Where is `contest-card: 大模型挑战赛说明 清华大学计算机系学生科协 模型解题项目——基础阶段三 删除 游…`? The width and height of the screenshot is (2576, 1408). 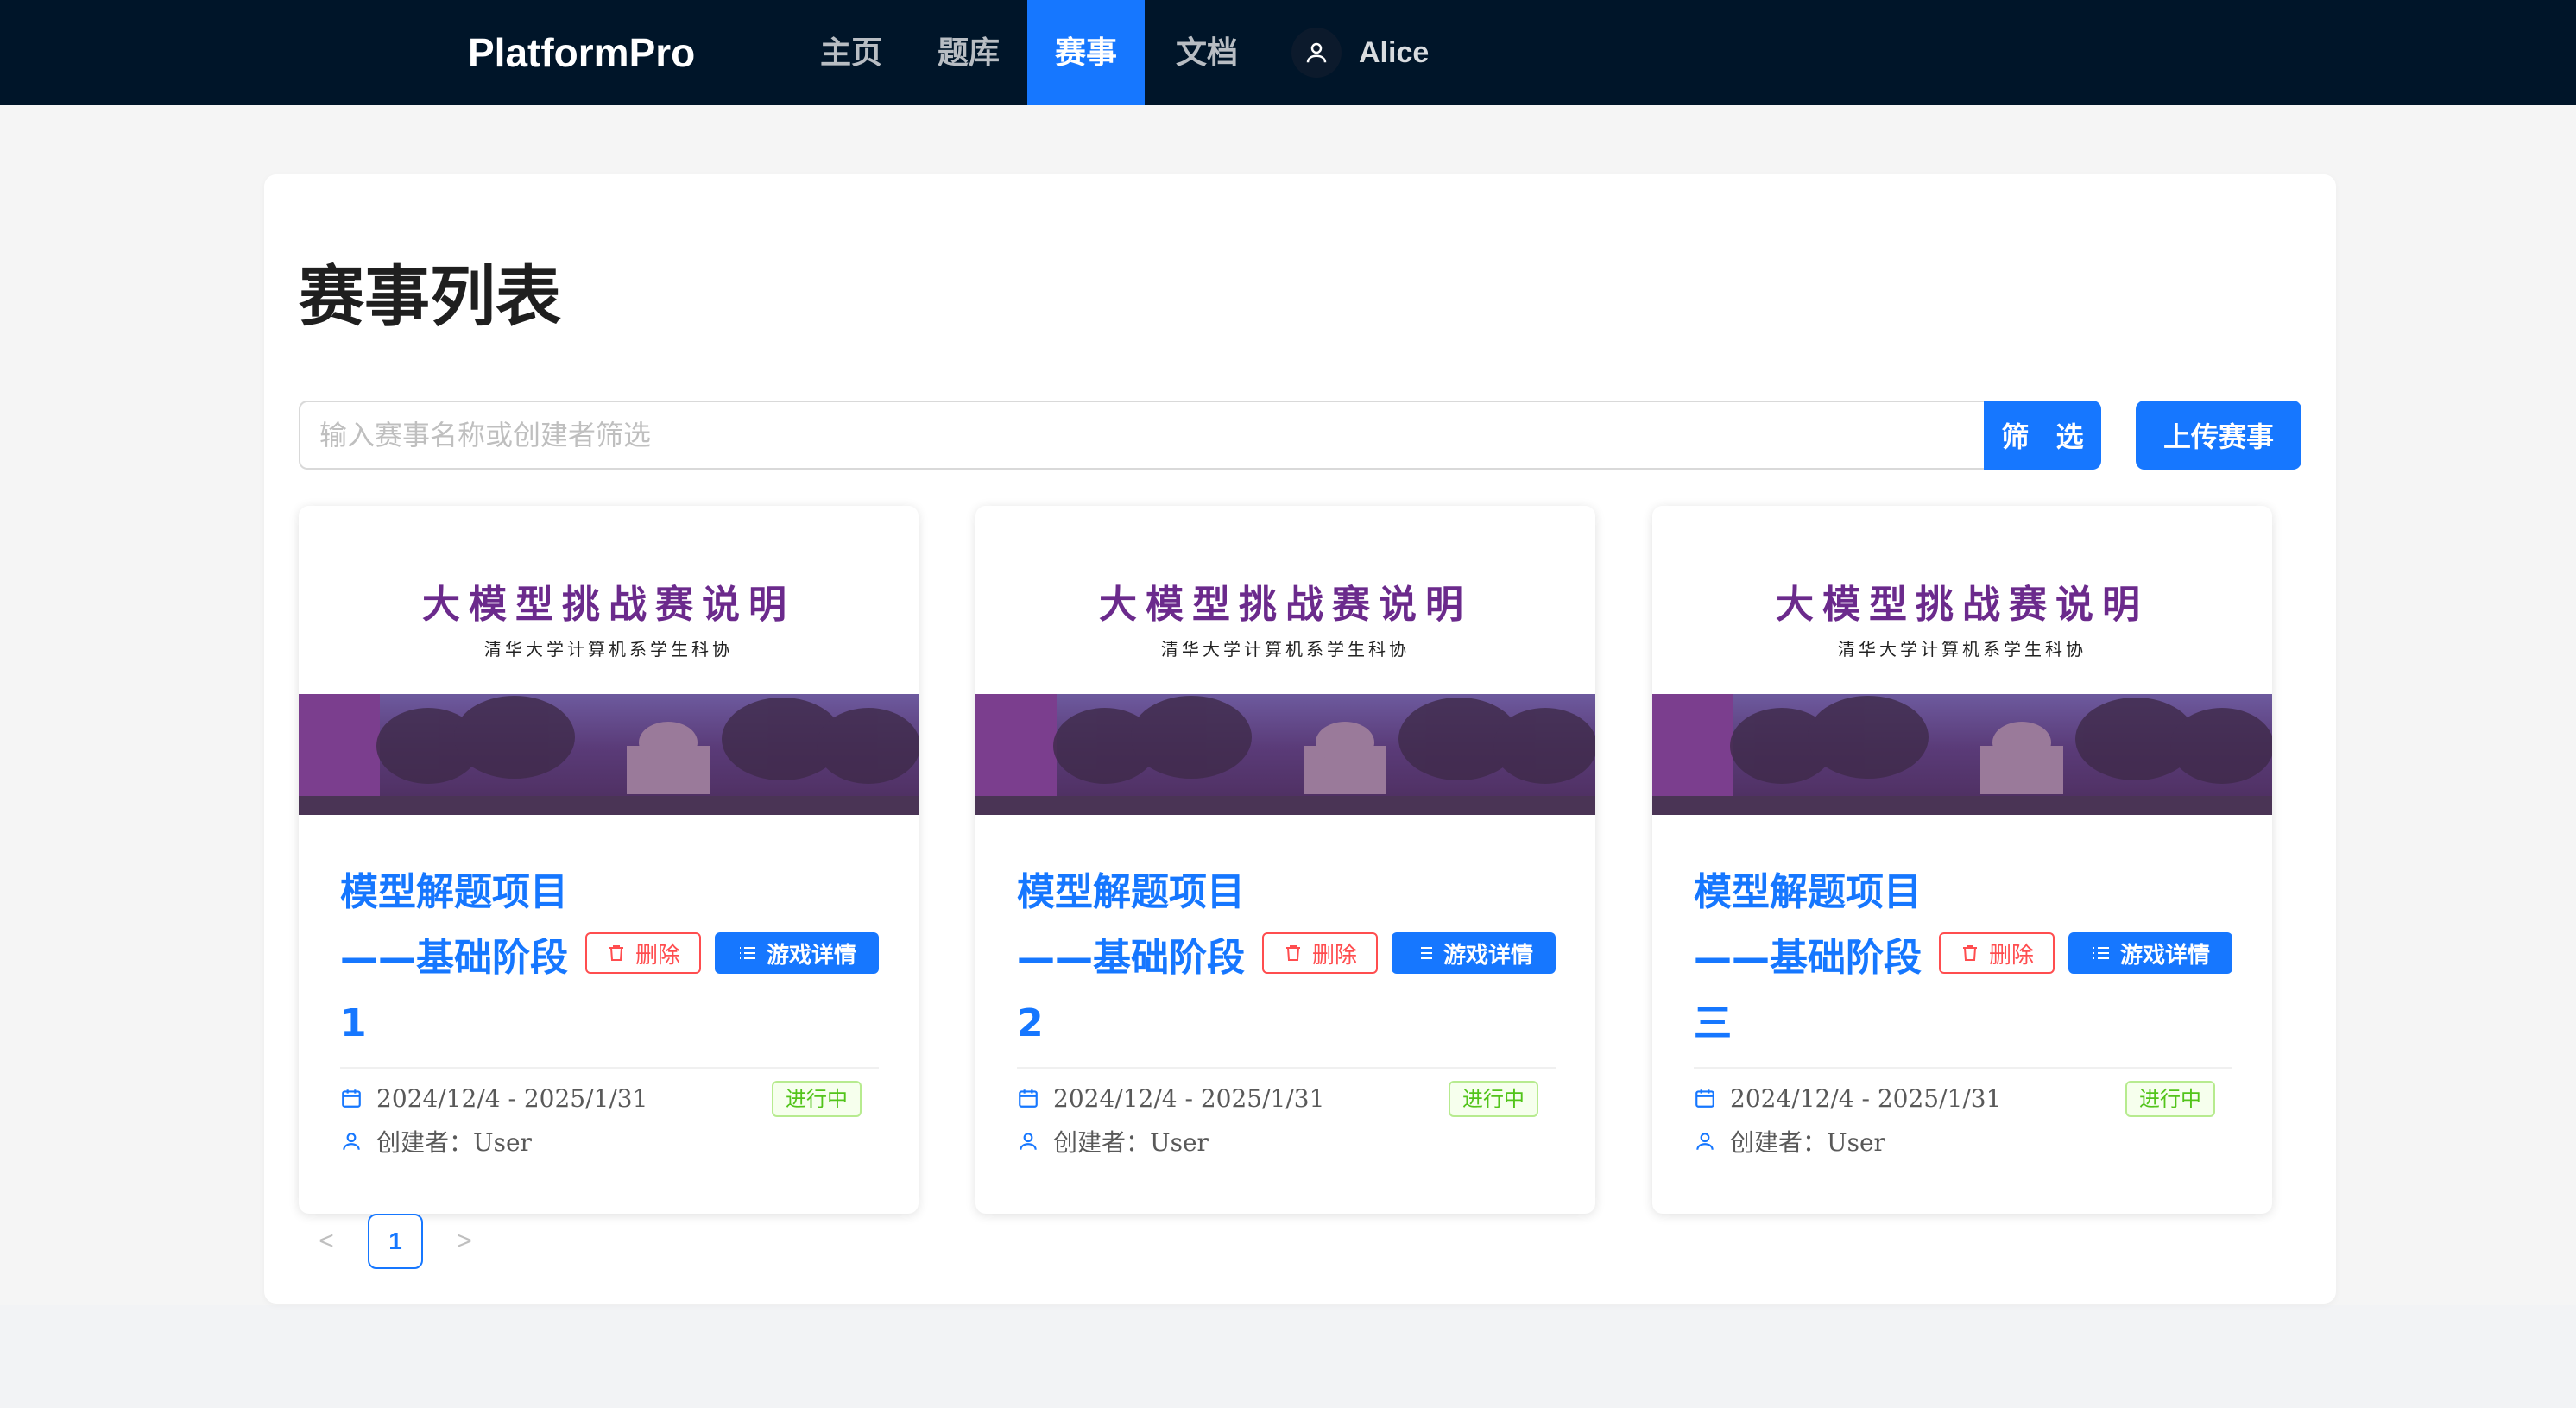 contest-card: 大模型挑战赛说明 清华大学计算机系学生科协 模型解题项目——基础阶段三 删除 游… is located at coordinates (1962, 860).